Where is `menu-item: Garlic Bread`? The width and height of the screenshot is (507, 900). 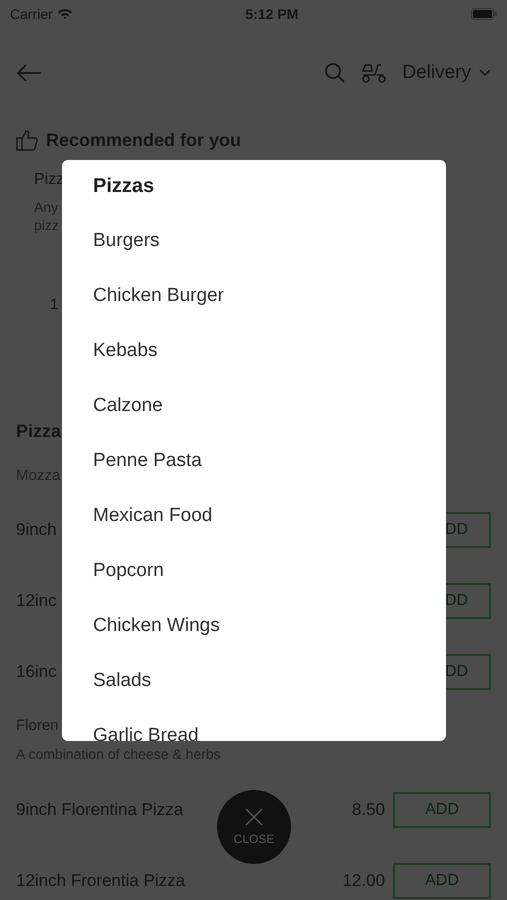 menu-item: Garlic Bread is located at coordinates (146, 717).